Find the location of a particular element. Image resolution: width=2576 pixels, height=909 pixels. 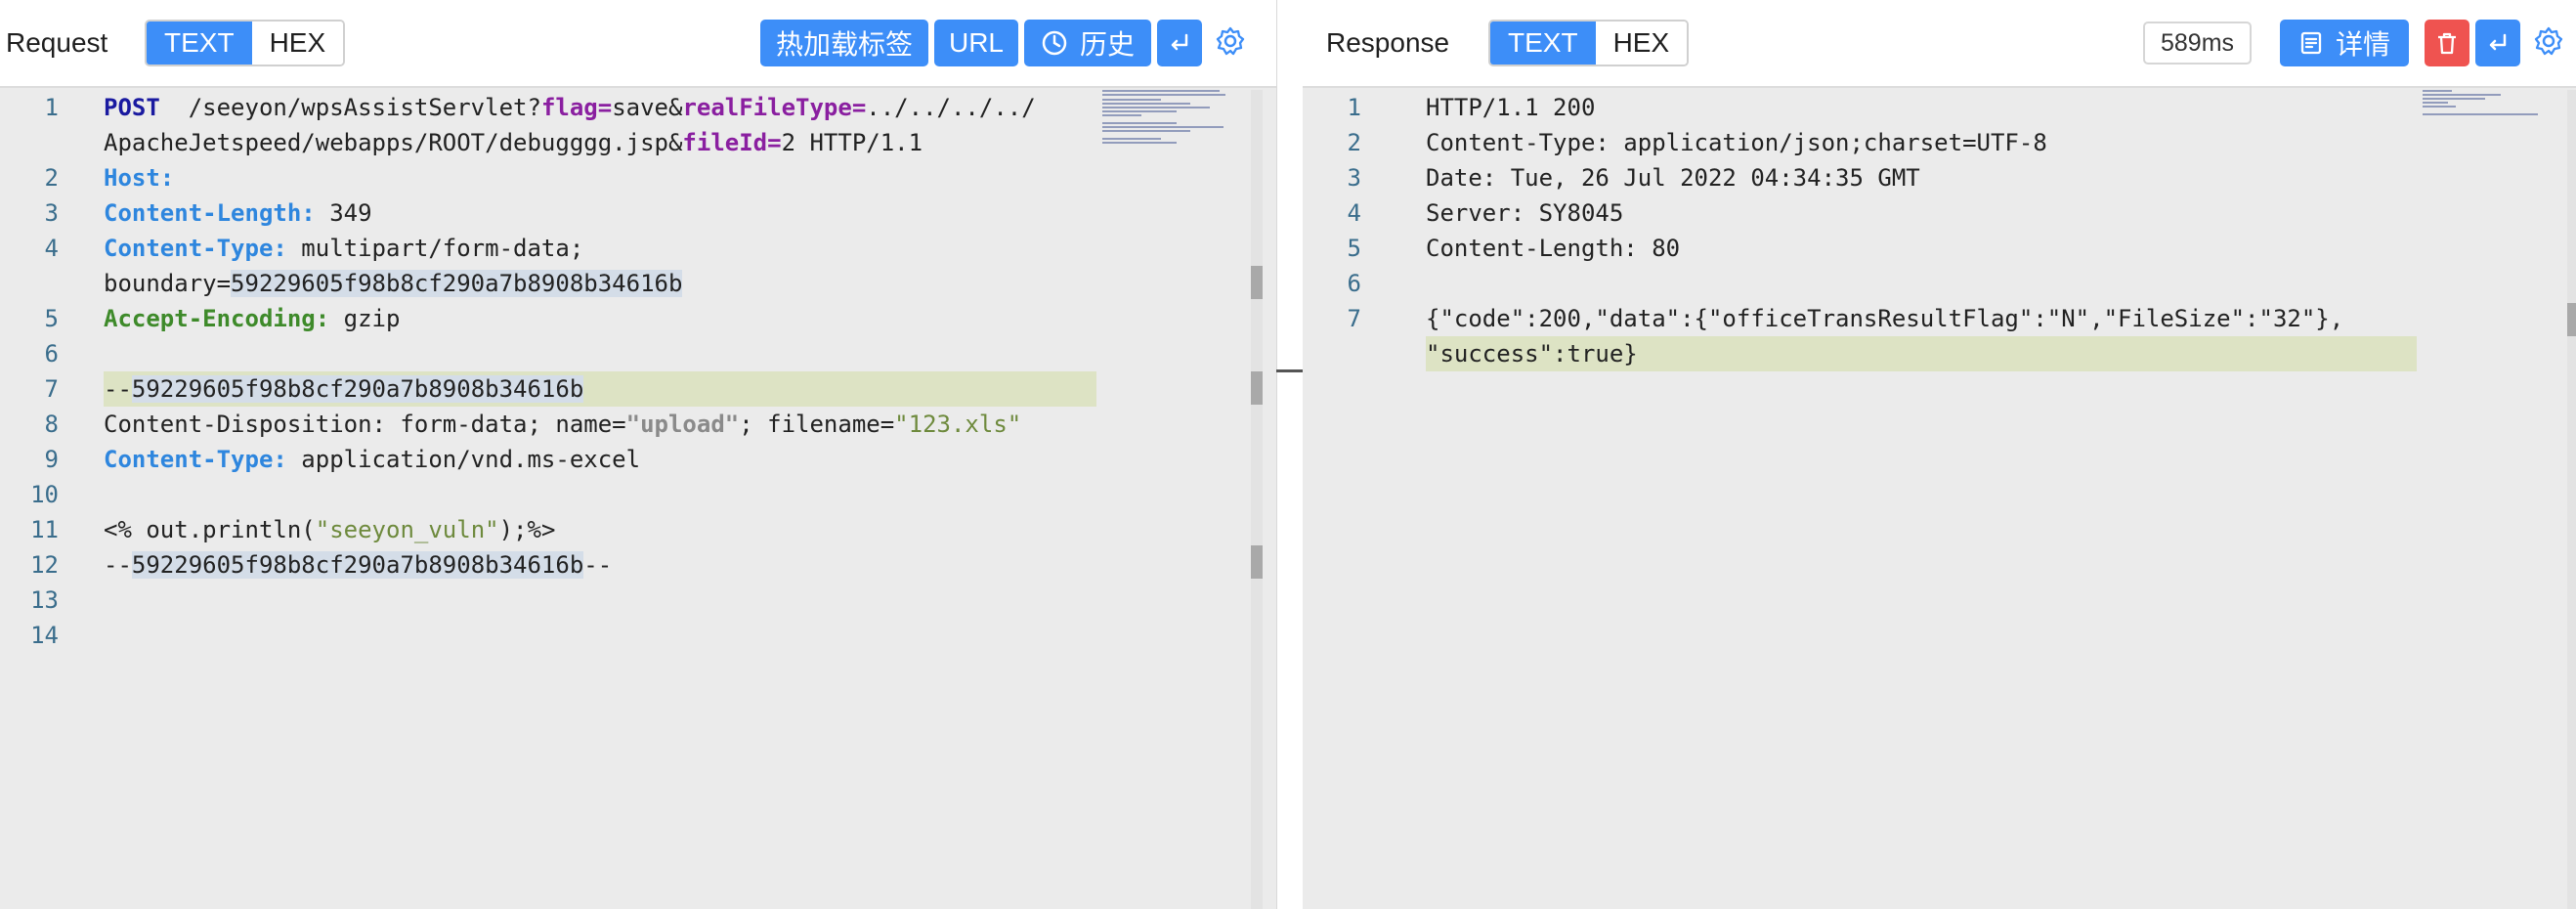

code-line: 7 --59229605f98b8cf290a7b8908b34616b is located at coordinates (638, 389).